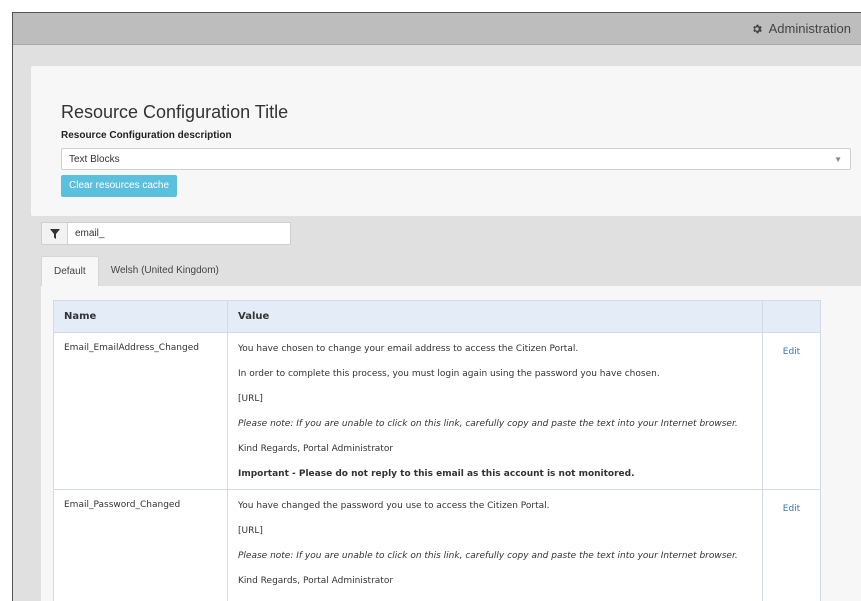  I want to click on language-tabs: Default Welsh (United Kingdom), so click(136, 271).